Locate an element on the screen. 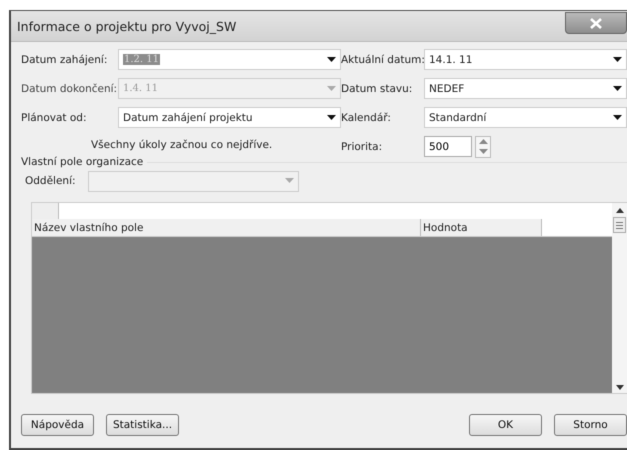  close-icon is located at coordinates (596, 23).